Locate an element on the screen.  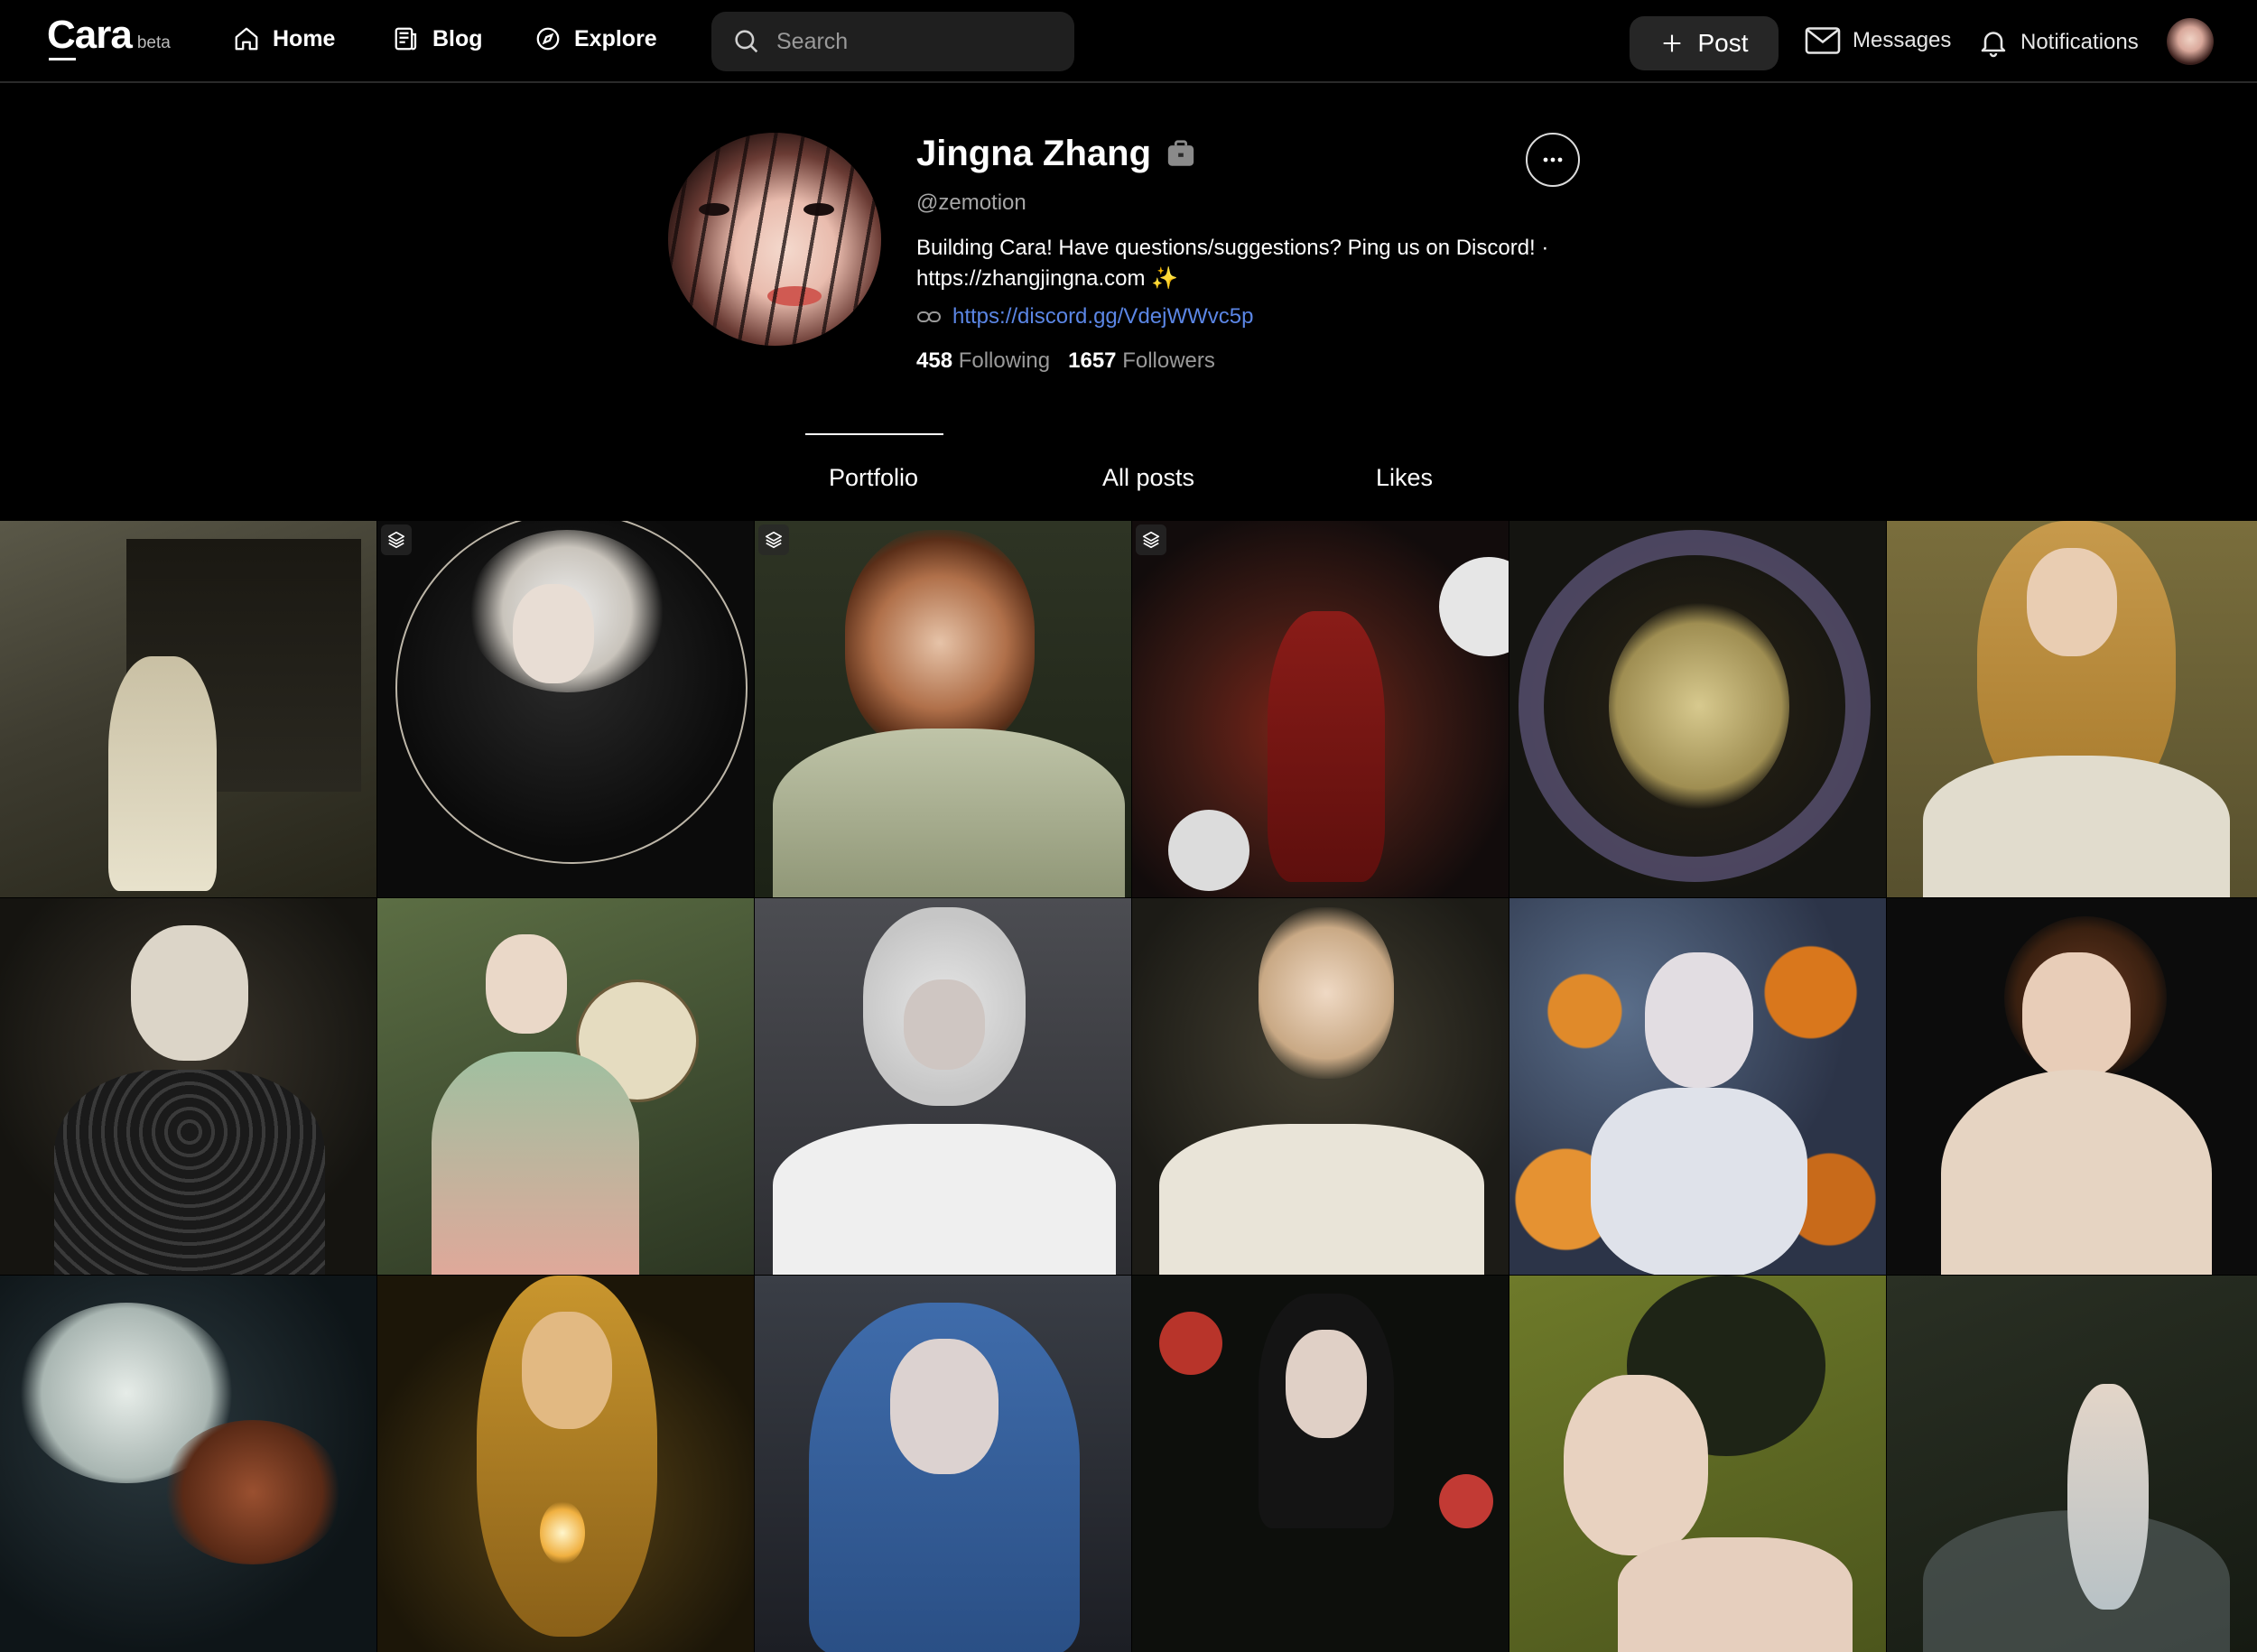
tile-candle-glow is located at coordinates (563, 1532).